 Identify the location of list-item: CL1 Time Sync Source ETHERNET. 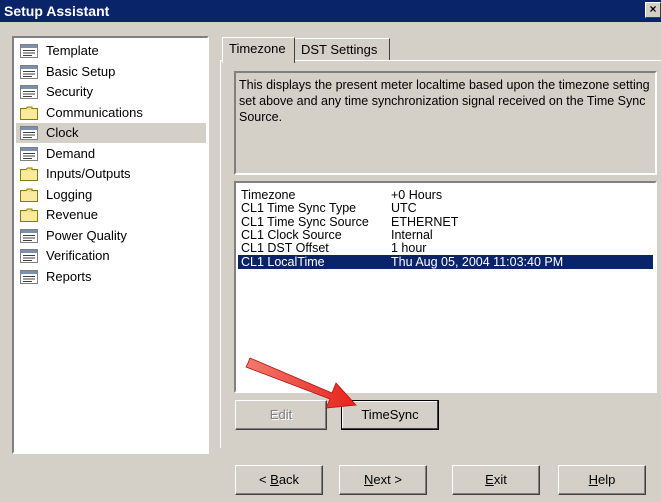
(445, 222).